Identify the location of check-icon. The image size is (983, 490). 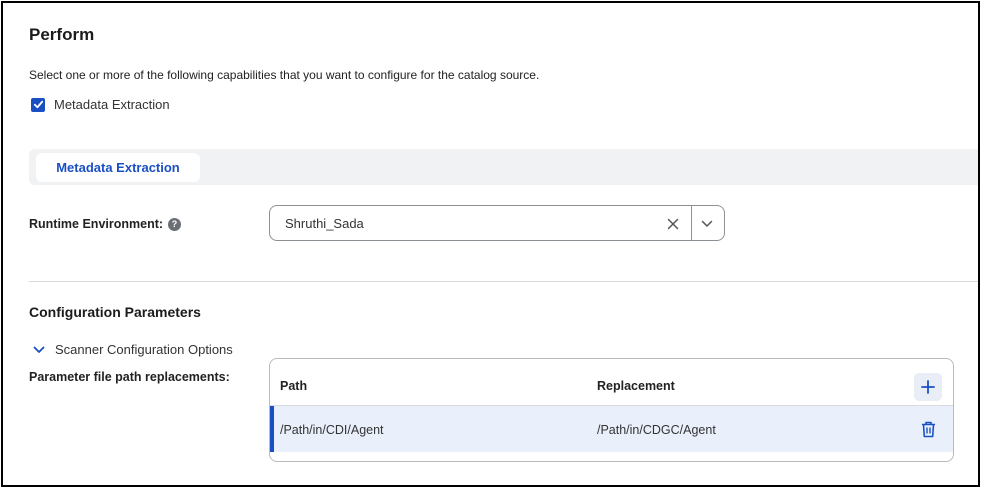
(38, 104).